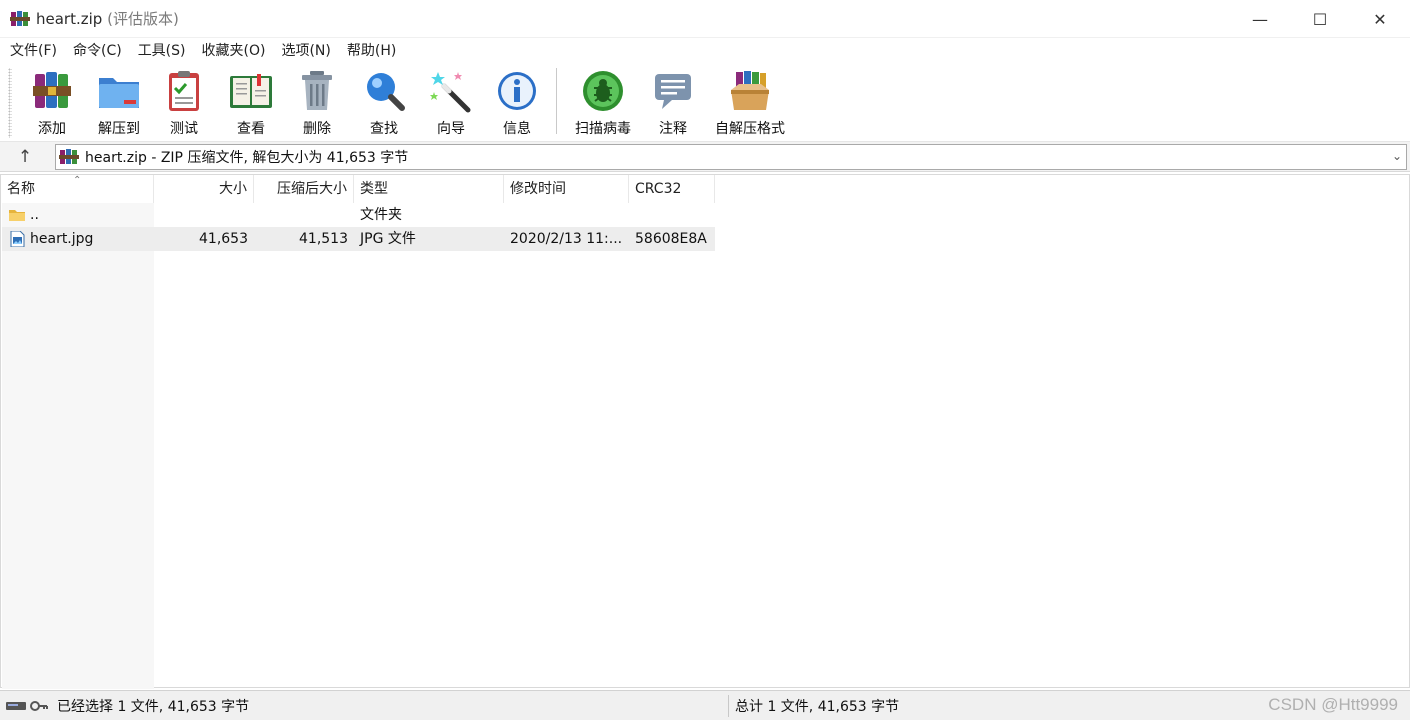 The height and width of the screenshot is (720, 1410). Describe the element at coordinates (162, 51) in the screenshot. I see `menu-tools: 工具(S)` at that location.